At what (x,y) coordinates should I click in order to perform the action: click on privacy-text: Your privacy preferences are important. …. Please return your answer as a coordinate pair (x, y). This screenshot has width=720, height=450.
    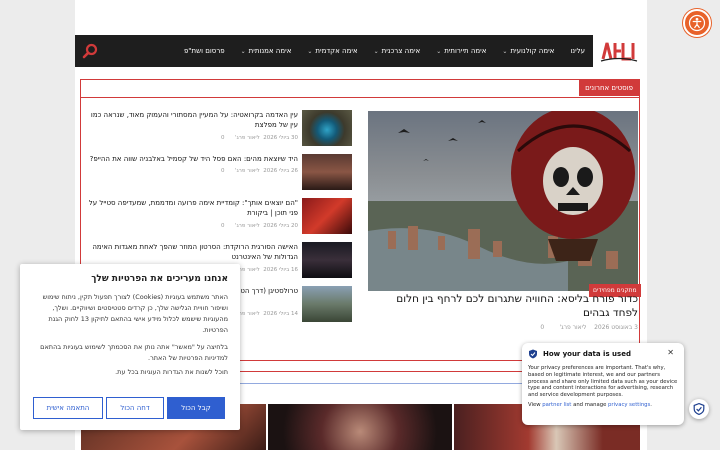
    Looking at the image, I should click on (603, 382).